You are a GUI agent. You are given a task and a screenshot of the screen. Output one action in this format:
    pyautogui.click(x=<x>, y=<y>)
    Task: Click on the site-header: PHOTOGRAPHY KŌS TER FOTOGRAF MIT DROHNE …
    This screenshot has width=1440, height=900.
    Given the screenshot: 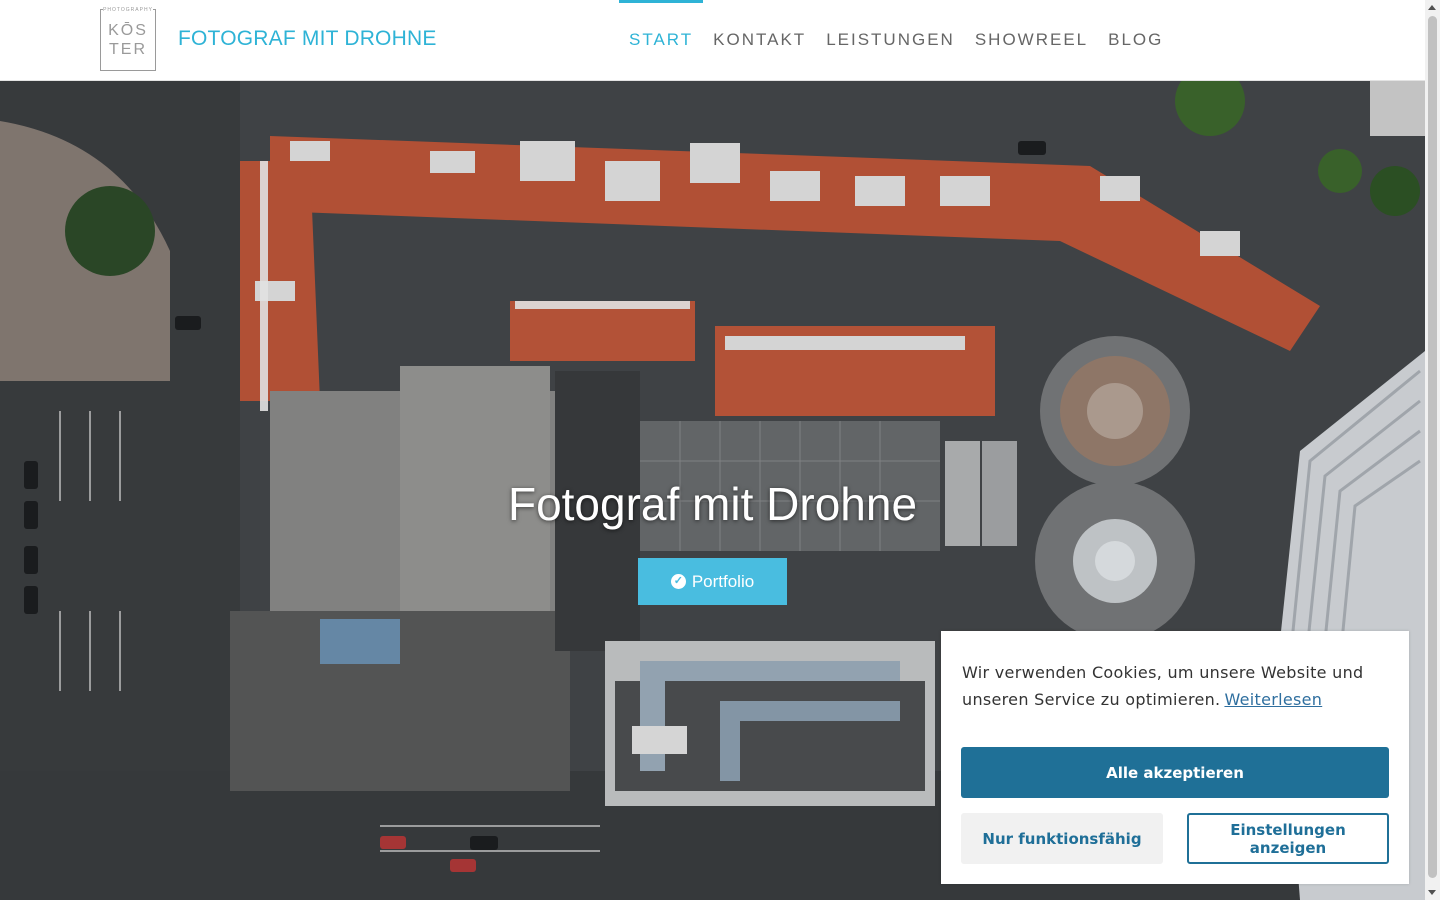 What is the action you would take?
    pyautogui.click(x=712, y=40)
    